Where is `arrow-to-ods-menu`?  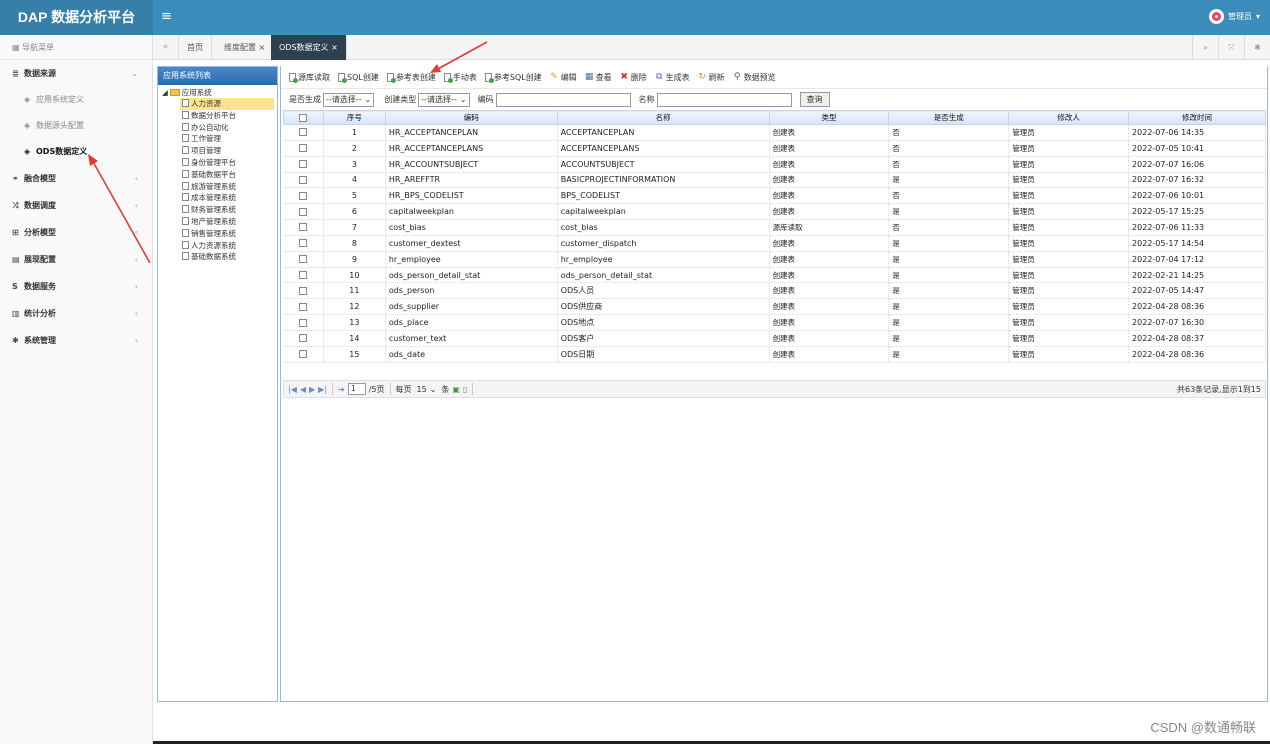
arrow-to-ods-menu is located at coordinates (121, 211).